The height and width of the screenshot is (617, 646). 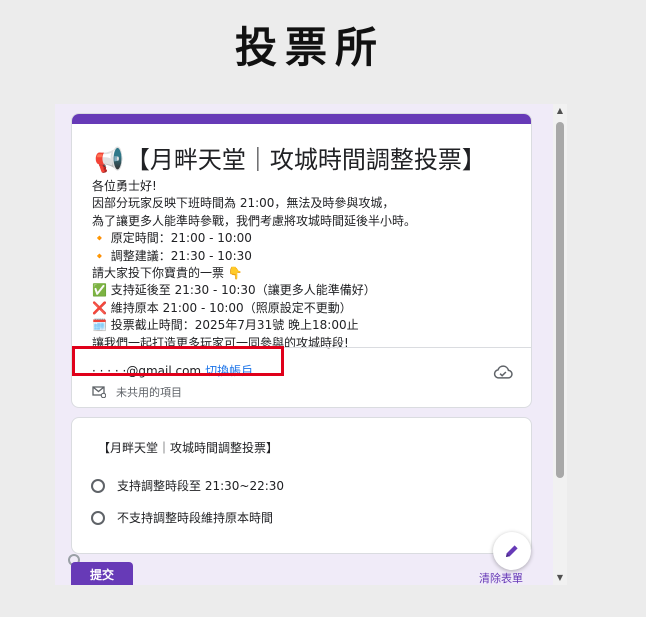 I want to click on header-accent-band, so click(x=301, y=119).